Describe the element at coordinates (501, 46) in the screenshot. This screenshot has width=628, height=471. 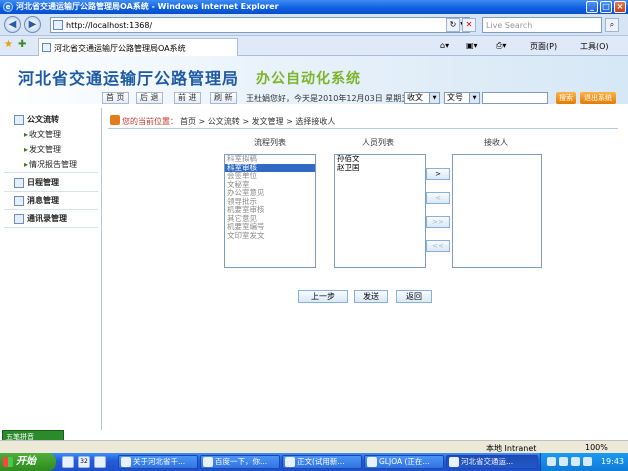
I see `print-icon: ⎙▾` at that location.